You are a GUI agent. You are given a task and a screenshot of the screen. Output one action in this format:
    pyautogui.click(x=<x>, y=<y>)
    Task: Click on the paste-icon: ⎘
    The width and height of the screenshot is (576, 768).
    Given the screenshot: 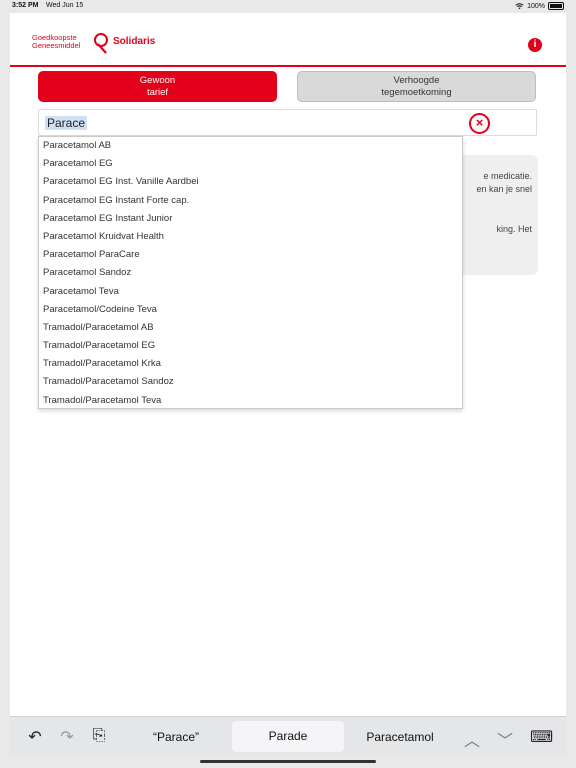 What is the action you would take?
    pyautogui.click(x=99, y=736)
    